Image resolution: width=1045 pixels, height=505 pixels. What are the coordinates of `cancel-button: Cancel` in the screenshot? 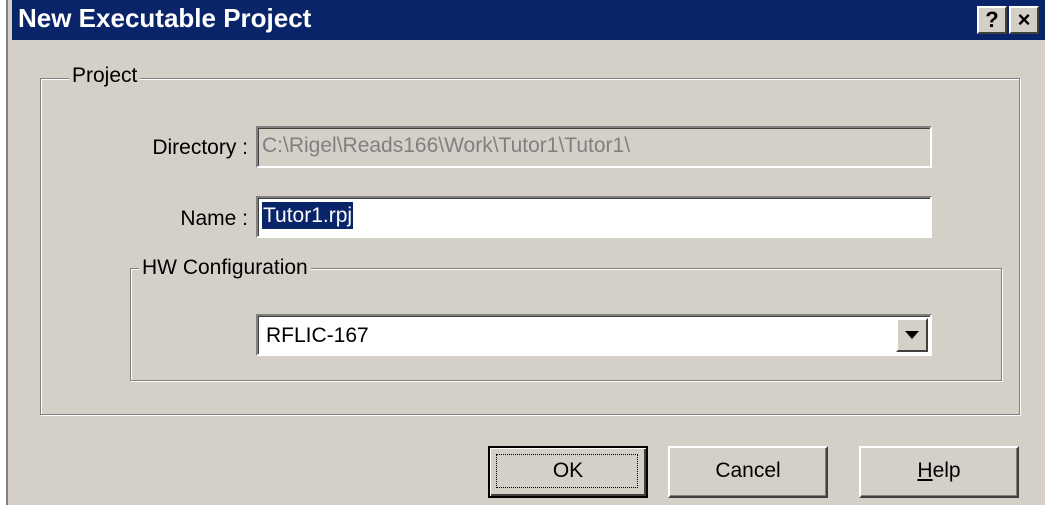 It's located at (748, 472).